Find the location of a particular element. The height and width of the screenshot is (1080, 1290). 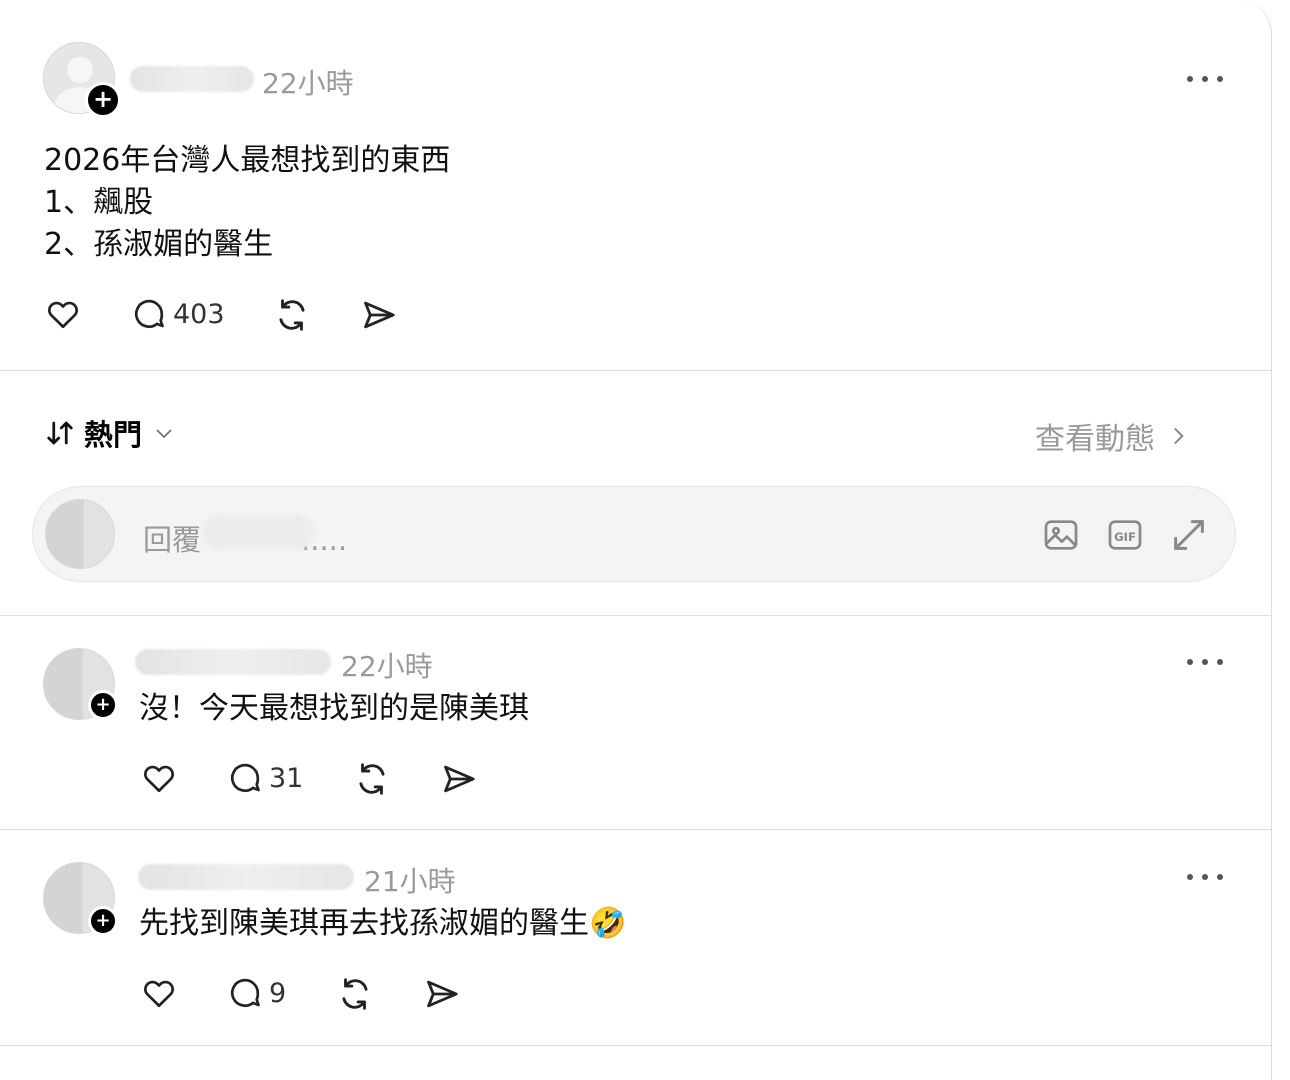

post-author-name is located at coordinates (192, 79).